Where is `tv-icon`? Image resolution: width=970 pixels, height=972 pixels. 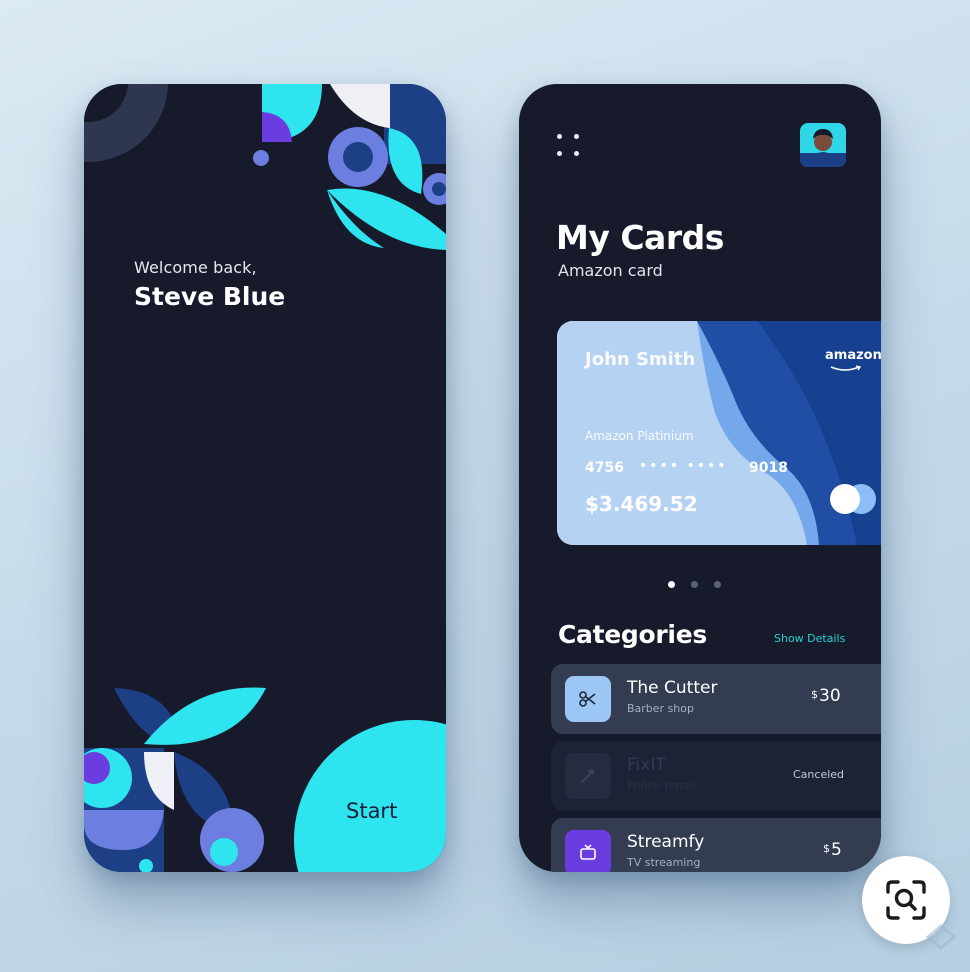
tv-icon is located at coordinates (588, 851).